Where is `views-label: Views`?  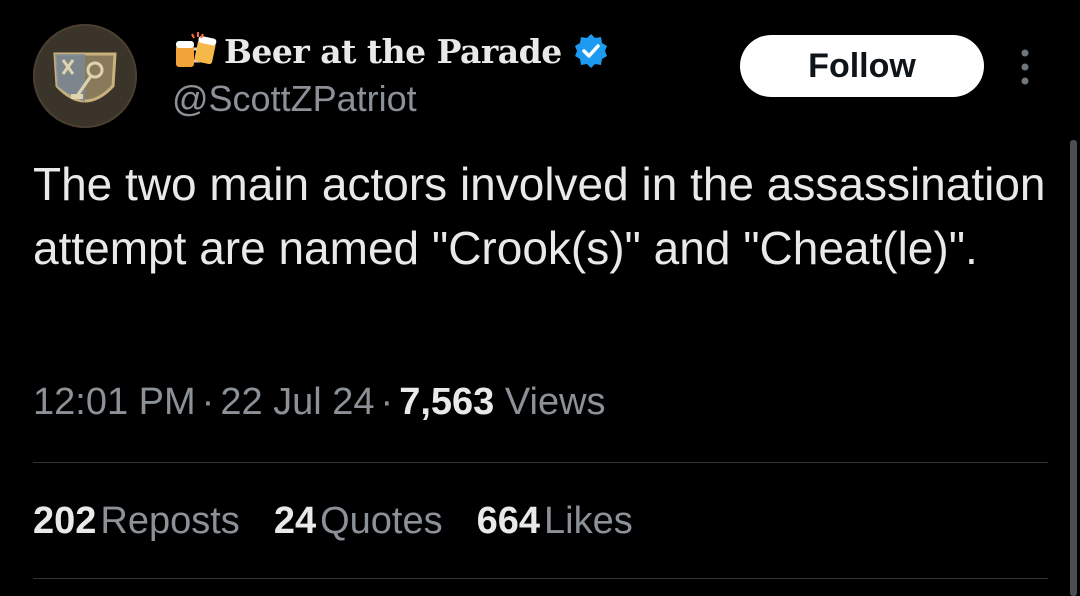
views-label: Views is located at coordinates (555, 402).